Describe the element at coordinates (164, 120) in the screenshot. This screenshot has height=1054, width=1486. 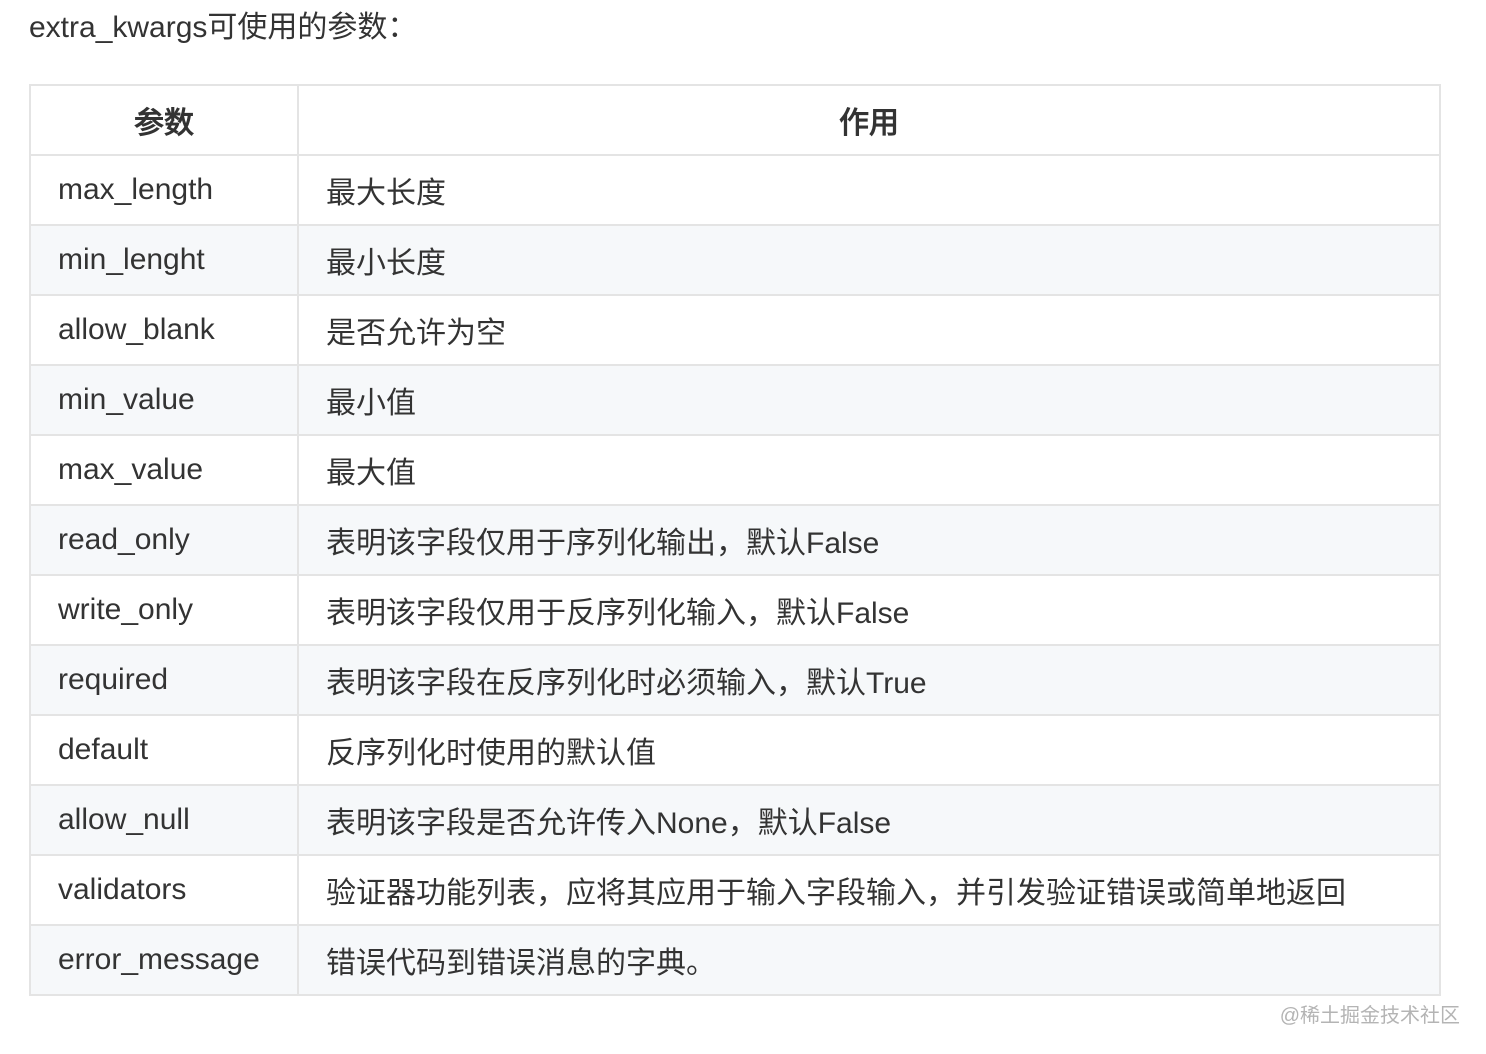
I see `header-param: 参数` at that location.